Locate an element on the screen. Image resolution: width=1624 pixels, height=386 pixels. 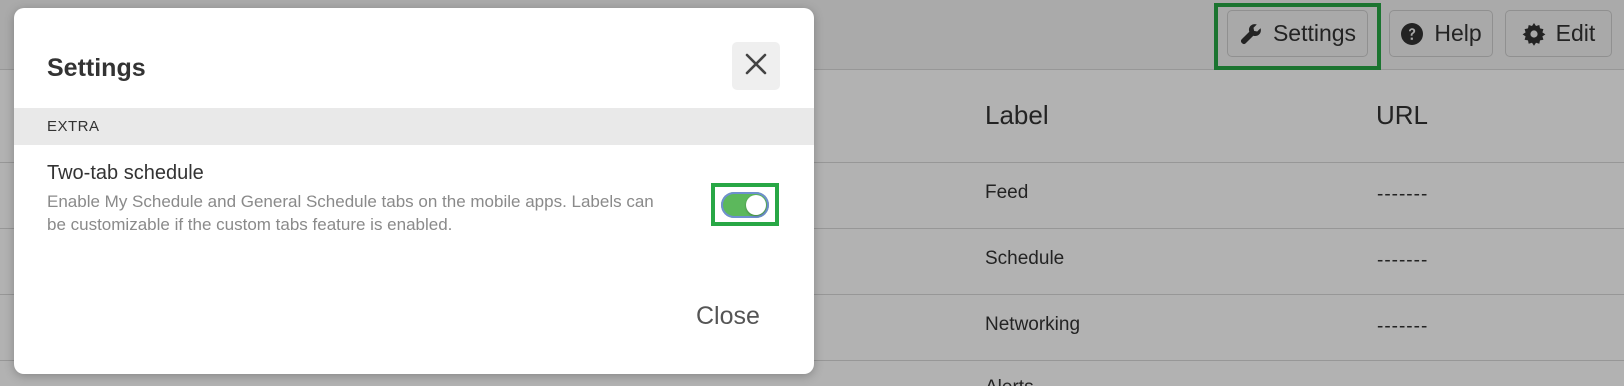
close-icon is located at coordinates (756, 66).